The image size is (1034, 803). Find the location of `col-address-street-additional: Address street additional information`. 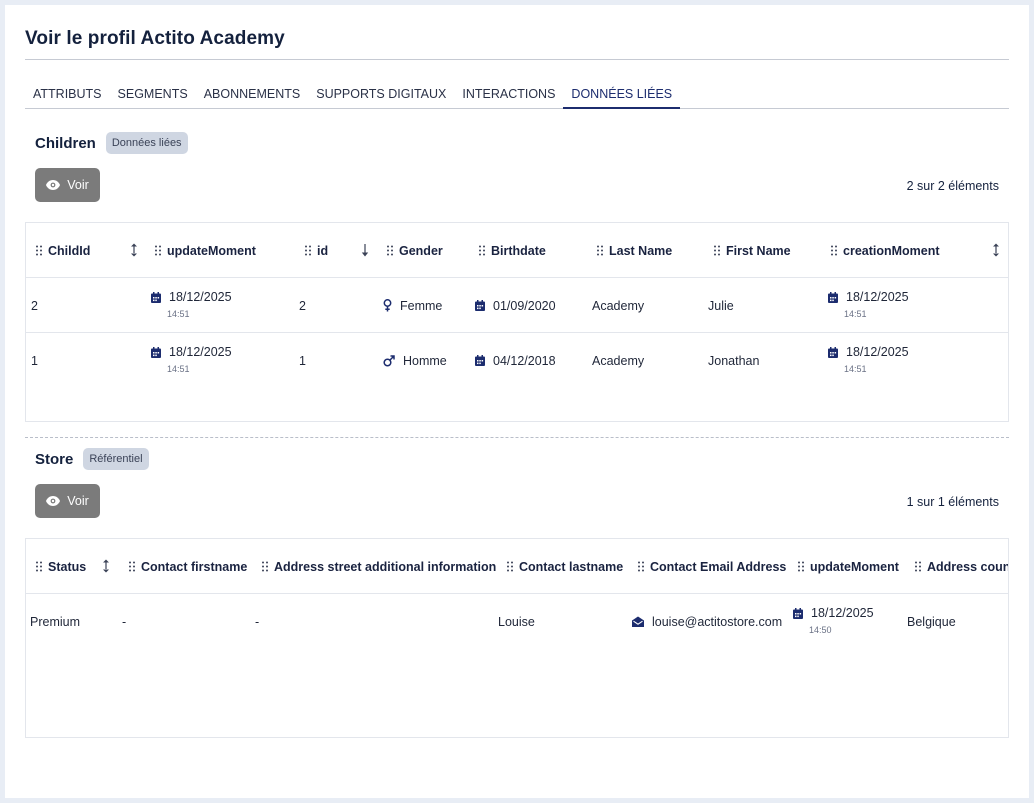

col-address-street-additional: Address street additional information is located at coordinates (379, 566).